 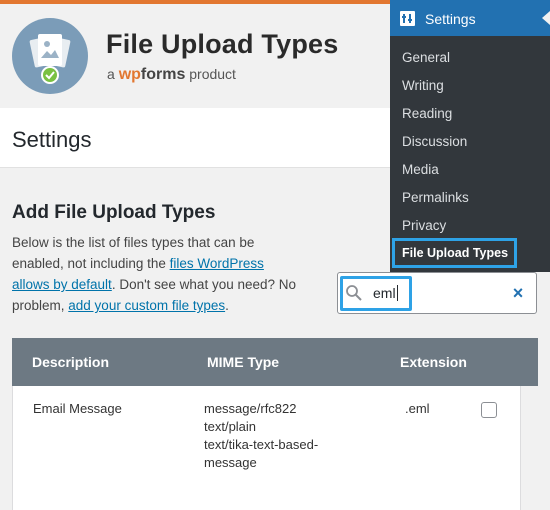 I want to click on section-title: Add File Upload Types, so click(x=114, y=212).